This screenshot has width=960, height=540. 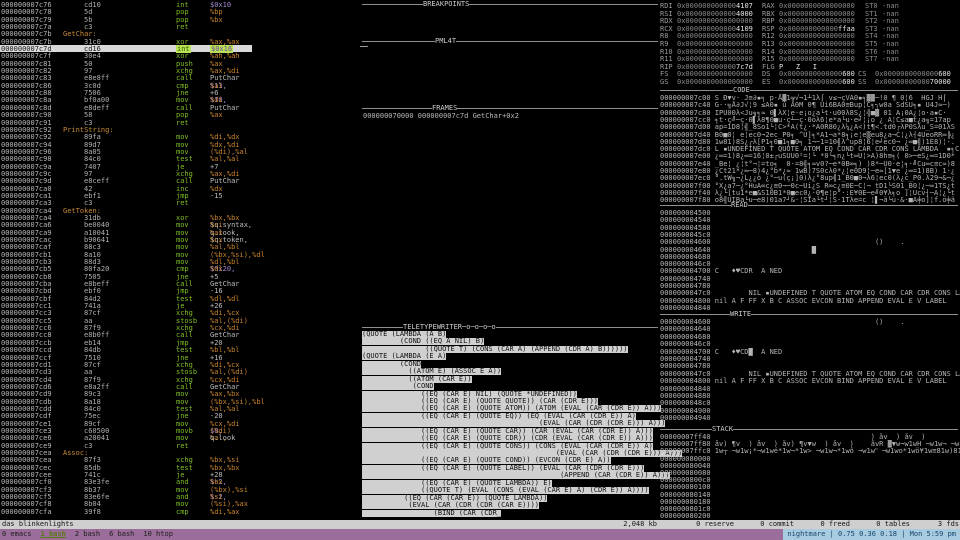 I want to click on disasm-row: 000000007c7f 30e4 xor %ah,%ah, so click(x=180, y=56).